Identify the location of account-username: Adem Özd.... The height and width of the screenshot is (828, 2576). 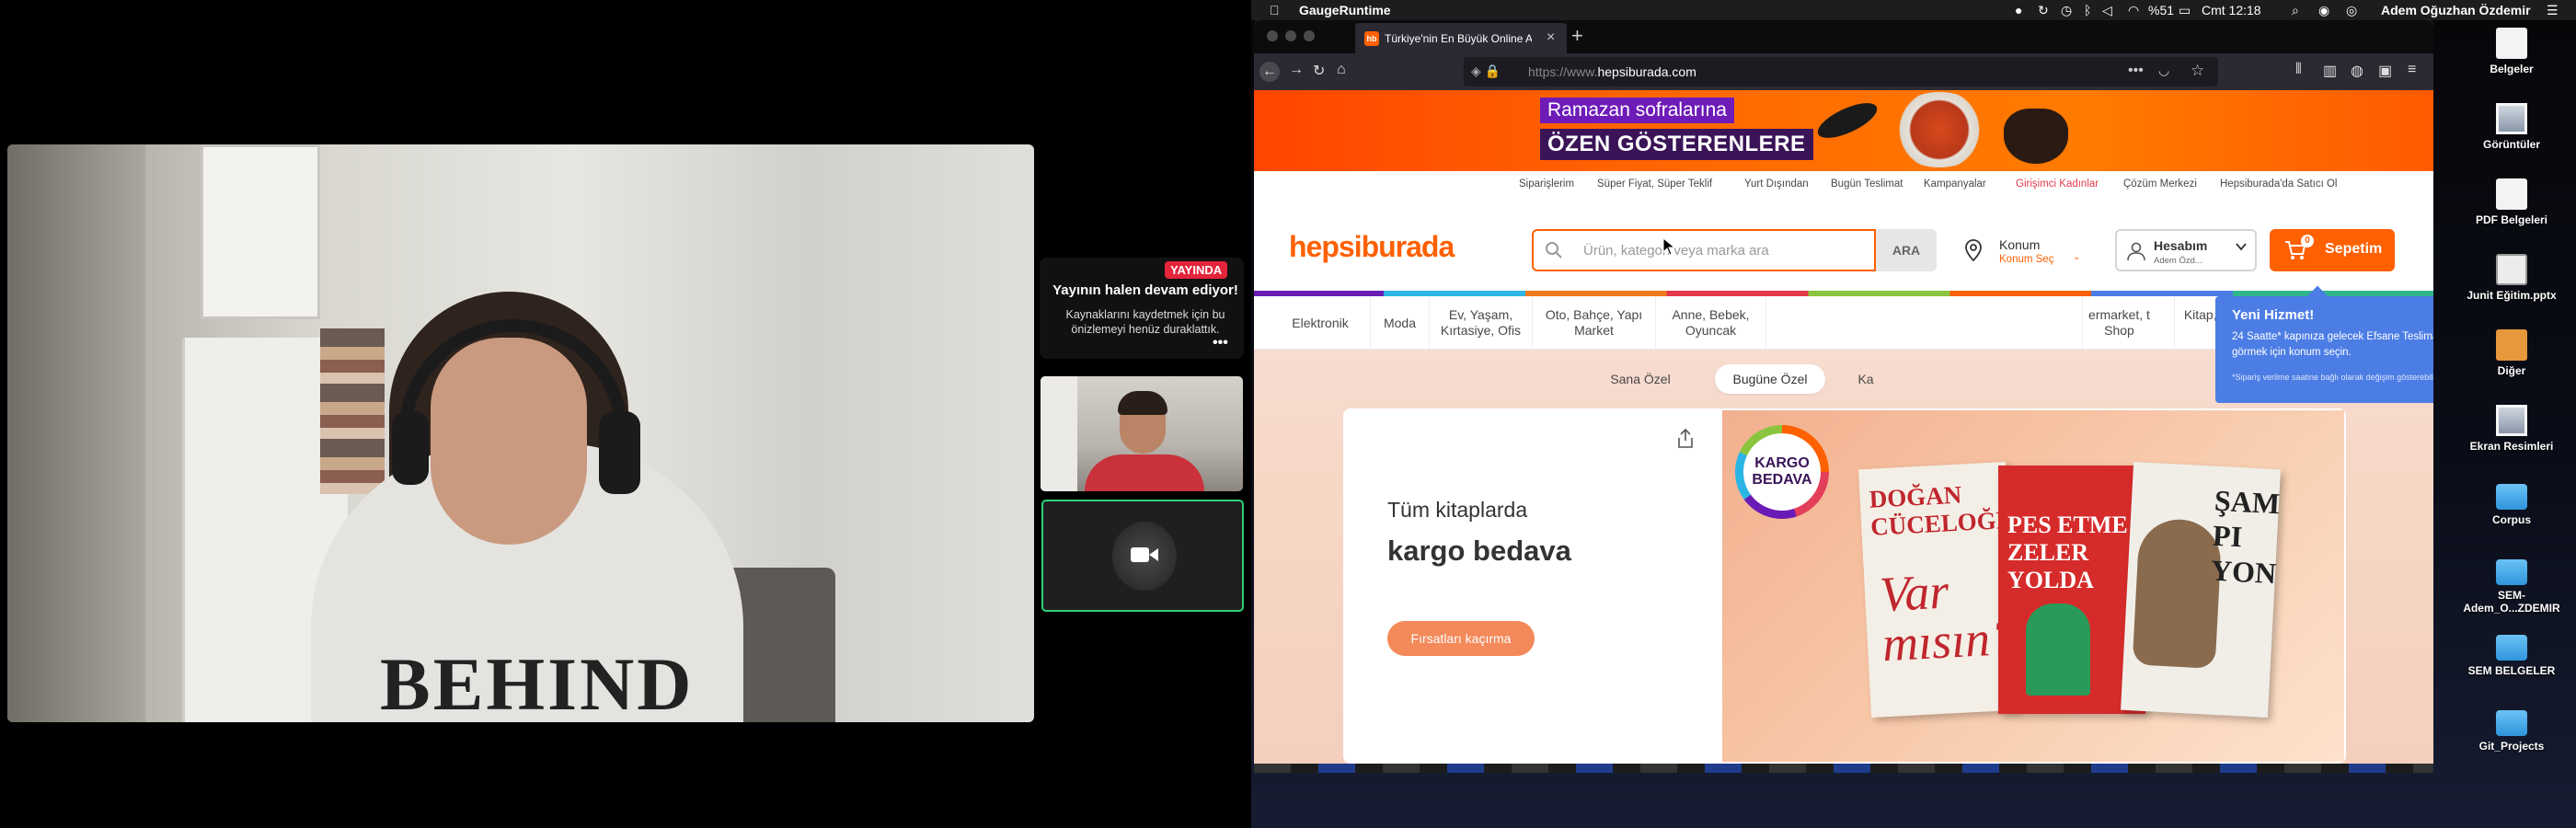
(2178, 261).